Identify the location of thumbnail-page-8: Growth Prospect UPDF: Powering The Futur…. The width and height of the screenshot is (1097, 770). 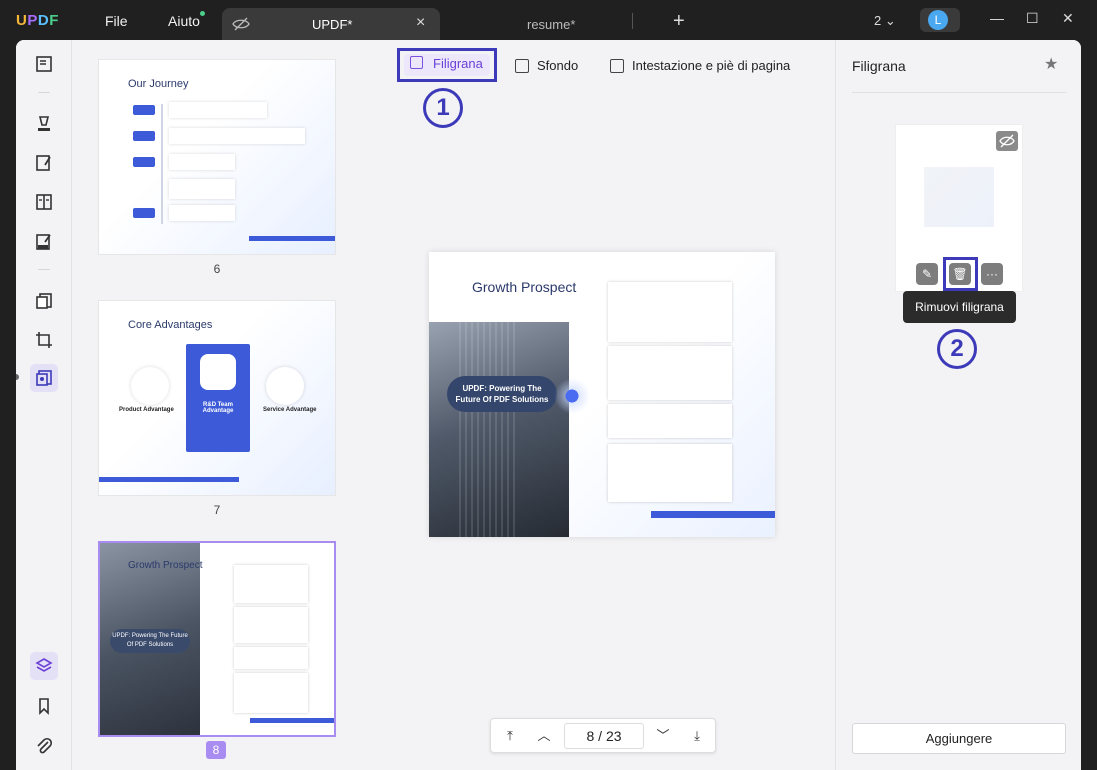
(217, 639).